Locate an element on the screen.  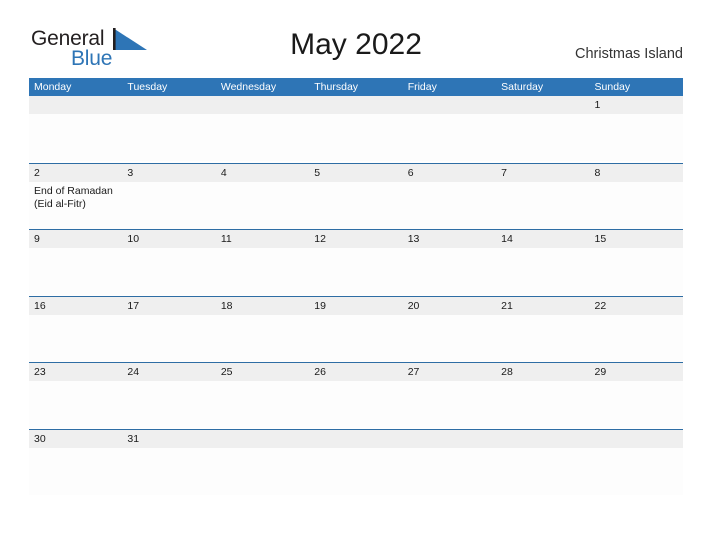
day-number: 25 is located at coordinates (262, 372).